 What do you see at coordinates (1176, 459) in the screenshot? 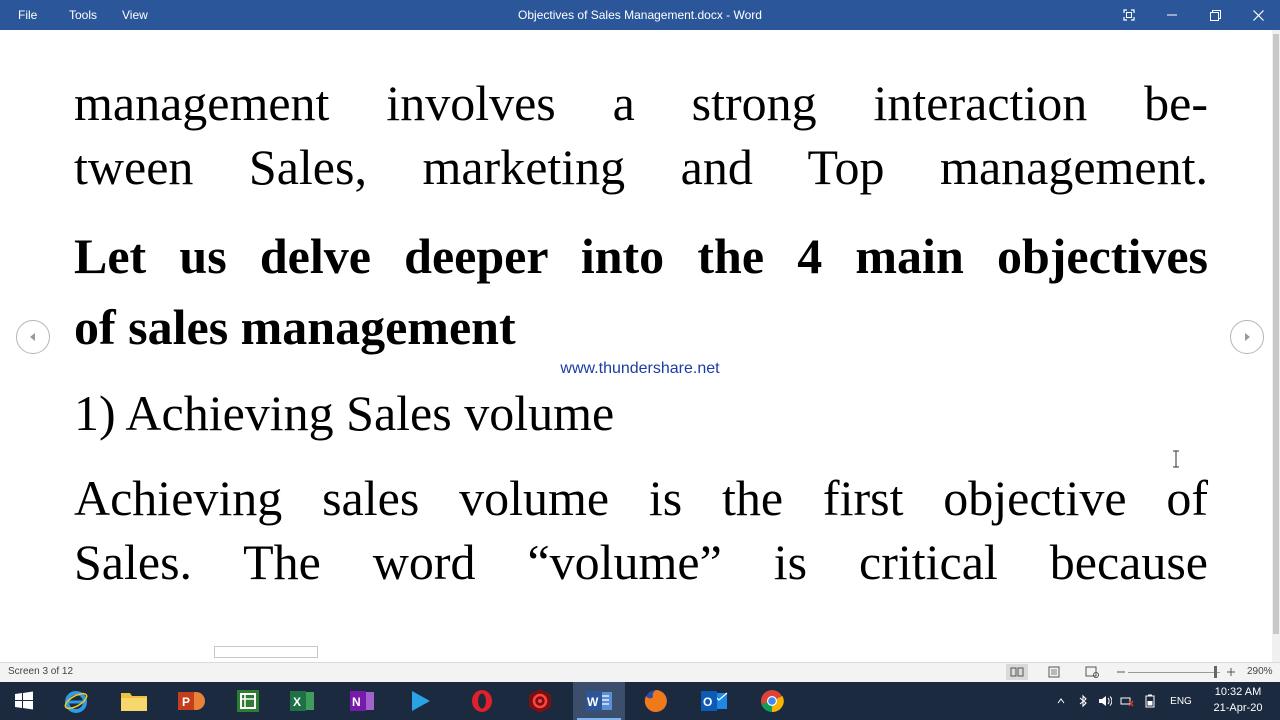
I see `text-cursor-icon` at bounding box center [1176, 459].